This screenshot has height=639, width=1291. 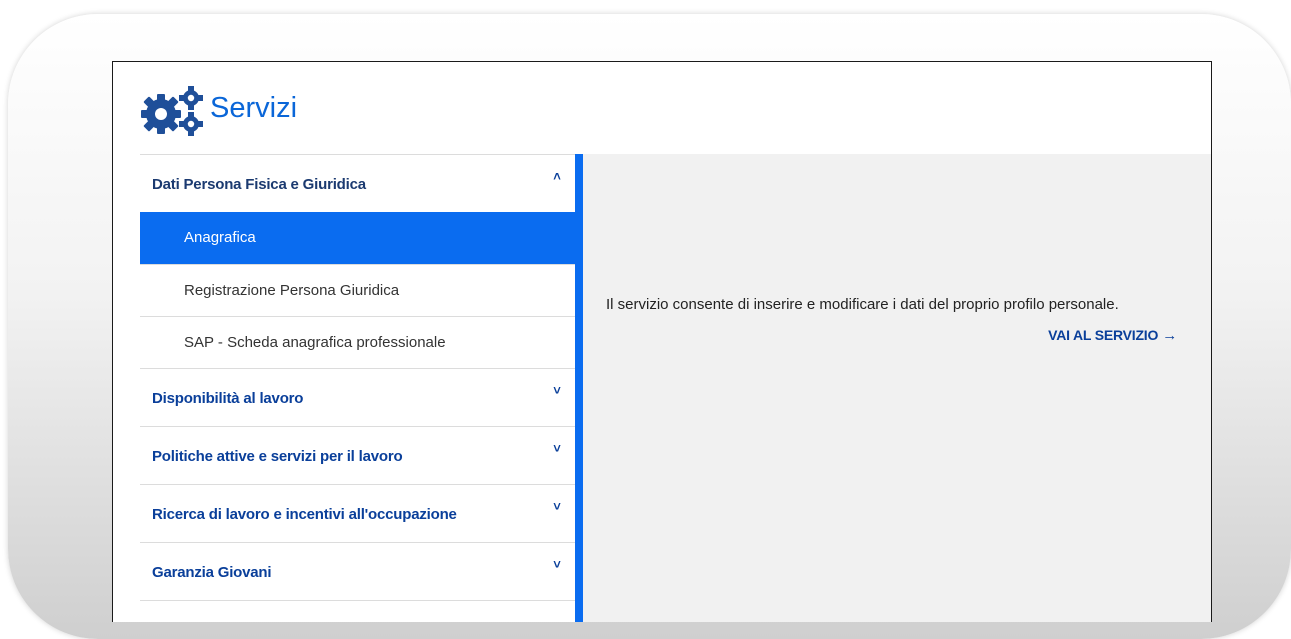 I want to click on link-label: VAI AL SERVIZIO, so click(x=1103, y=335).